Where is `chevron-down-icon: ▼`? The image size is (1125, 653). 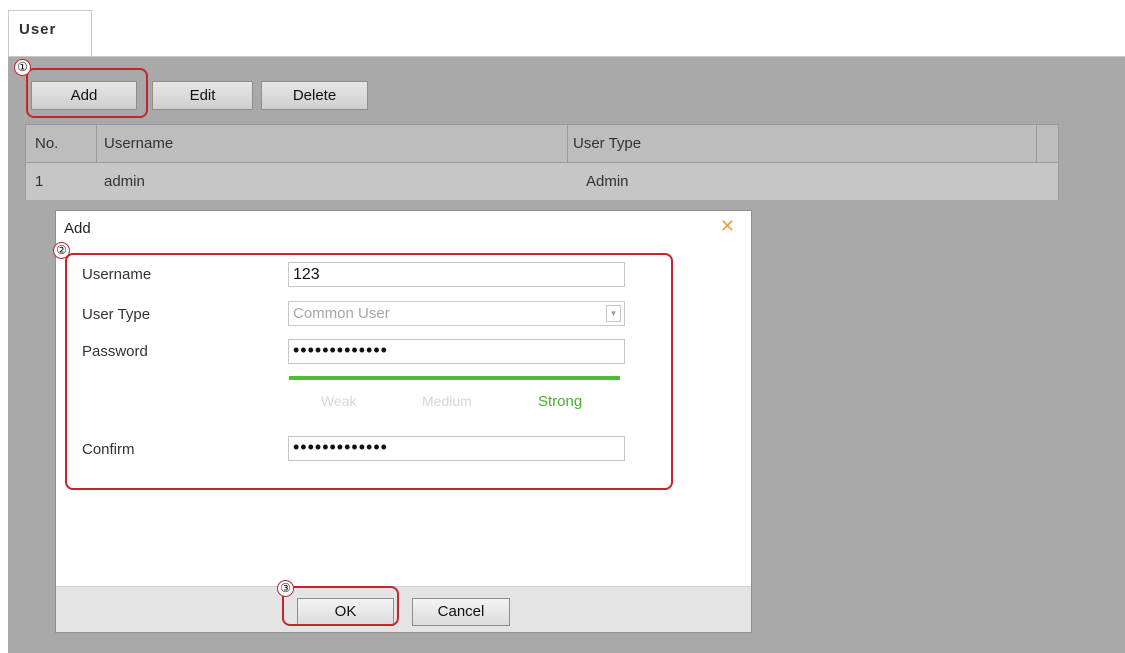
chevron-down-icon: ▼ is located at coordinates (613, 313).